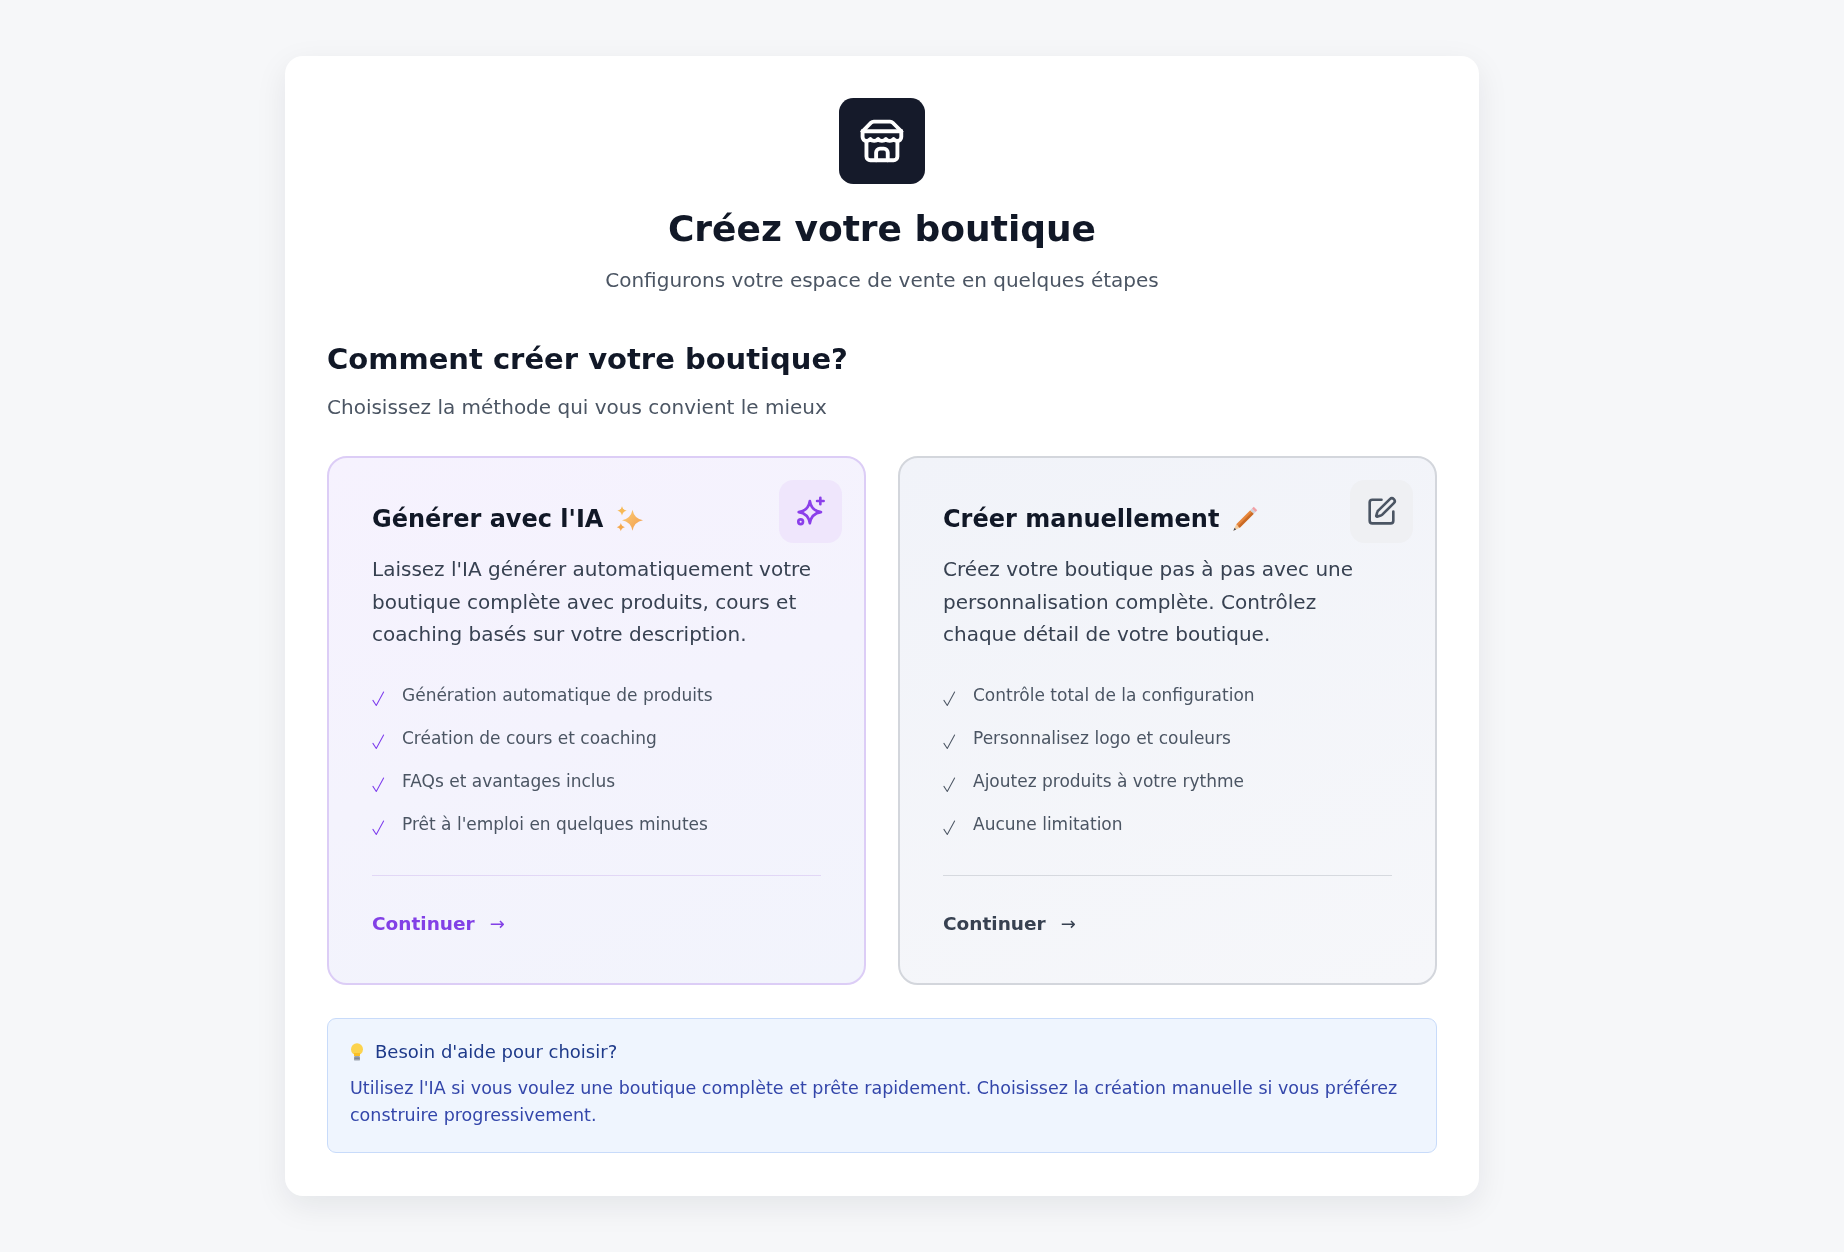 Image resolution: width=1844 pixels, height=1252 pixels. Describe the element at coordinates (1048, 824) in the screenshot. I see `feature-text: Aucune limitation` at that location.